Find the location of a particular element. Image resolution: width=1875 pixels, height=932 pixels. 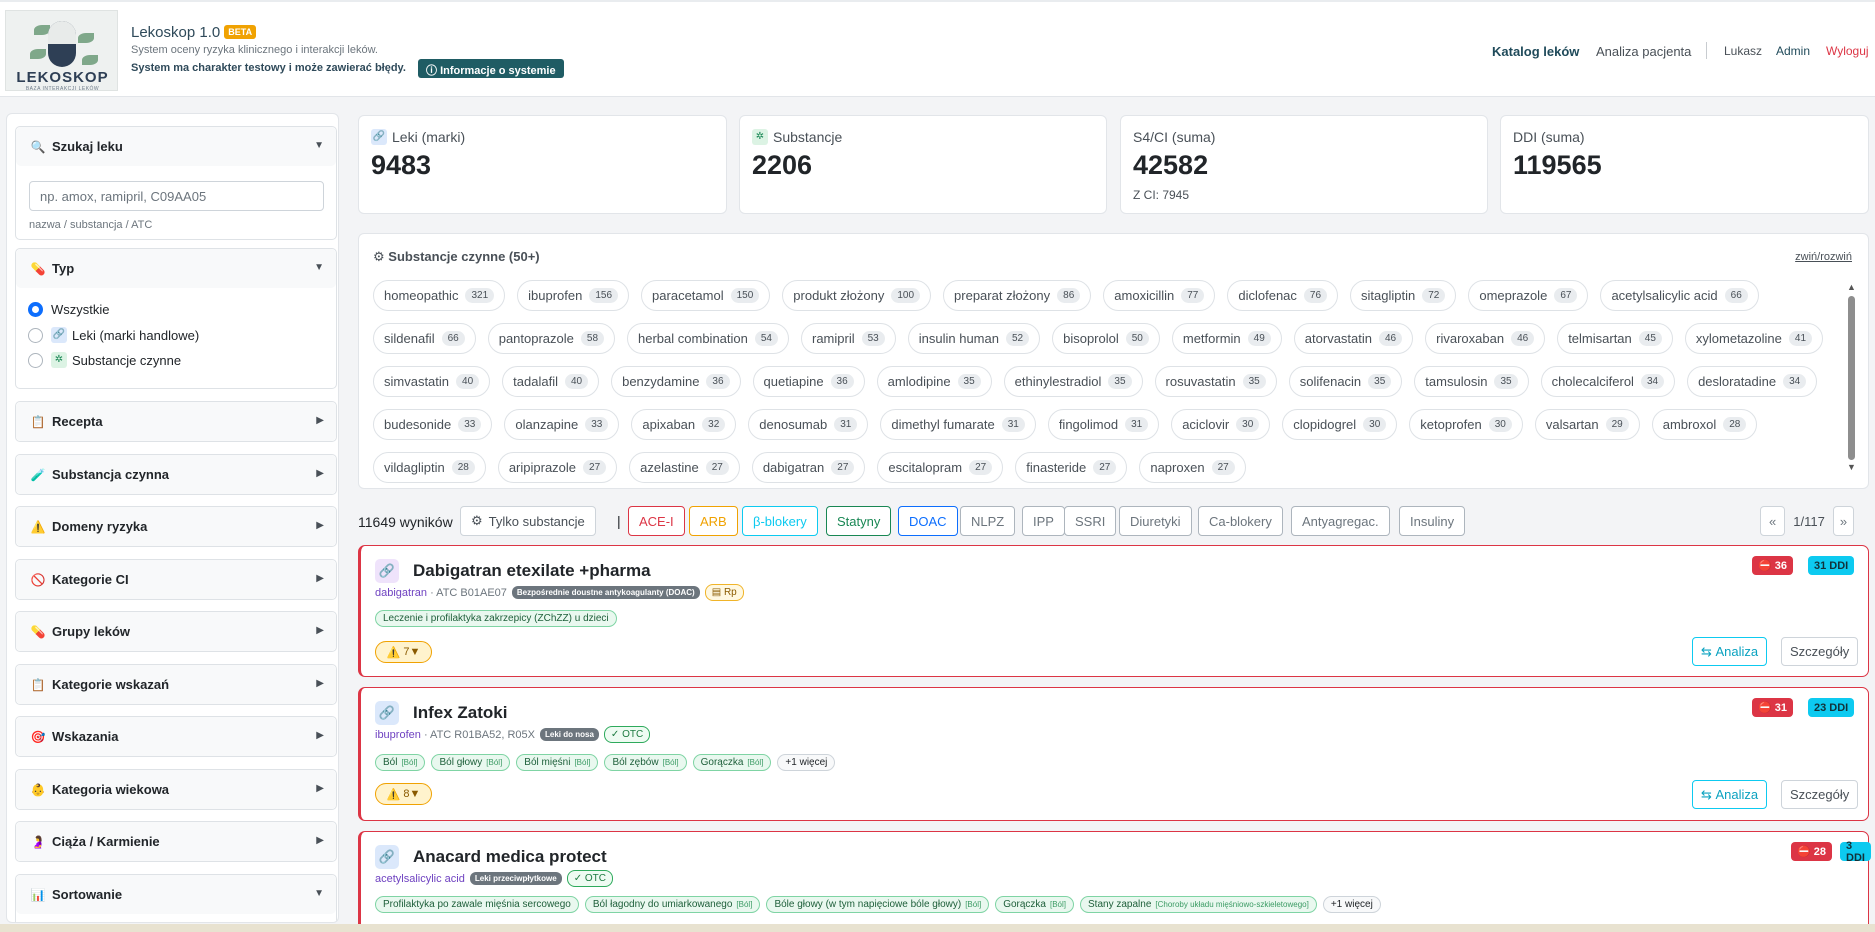

substance-chip: ketoprofen 30 is located at coordinates (1466, 424).